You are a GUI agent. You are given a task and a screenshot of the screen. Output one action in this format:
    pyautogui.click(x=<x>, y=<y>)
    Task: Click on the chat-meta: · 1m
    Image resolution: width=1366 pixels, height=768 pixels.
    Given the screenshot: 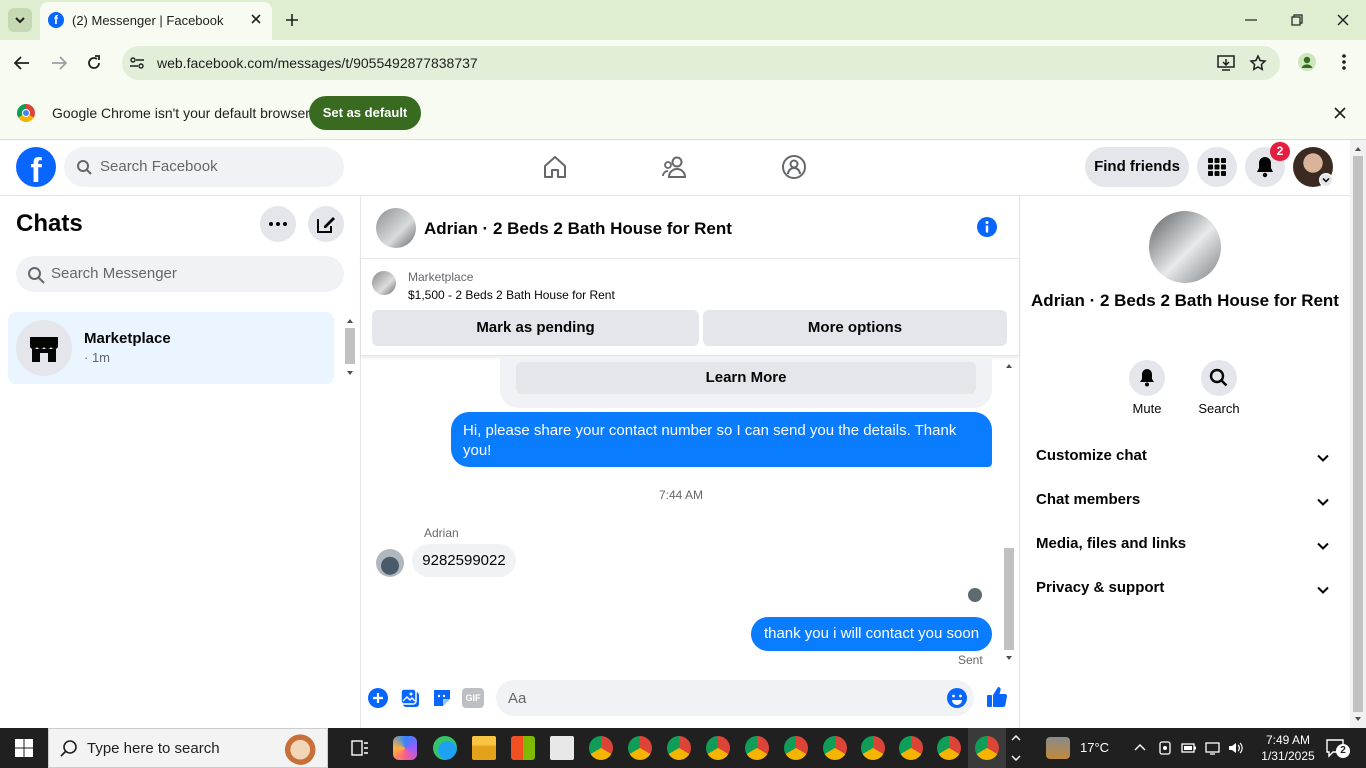 What is the action you would take?
    pyautogui.click(x=97, y=357)
    